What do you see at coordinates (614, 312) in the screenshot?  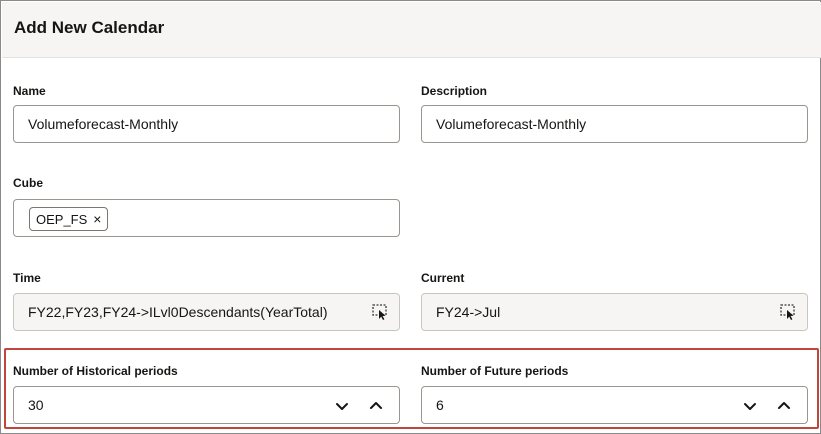 I see `current-input: FY24->Jul` at bounding box center [614, 312].